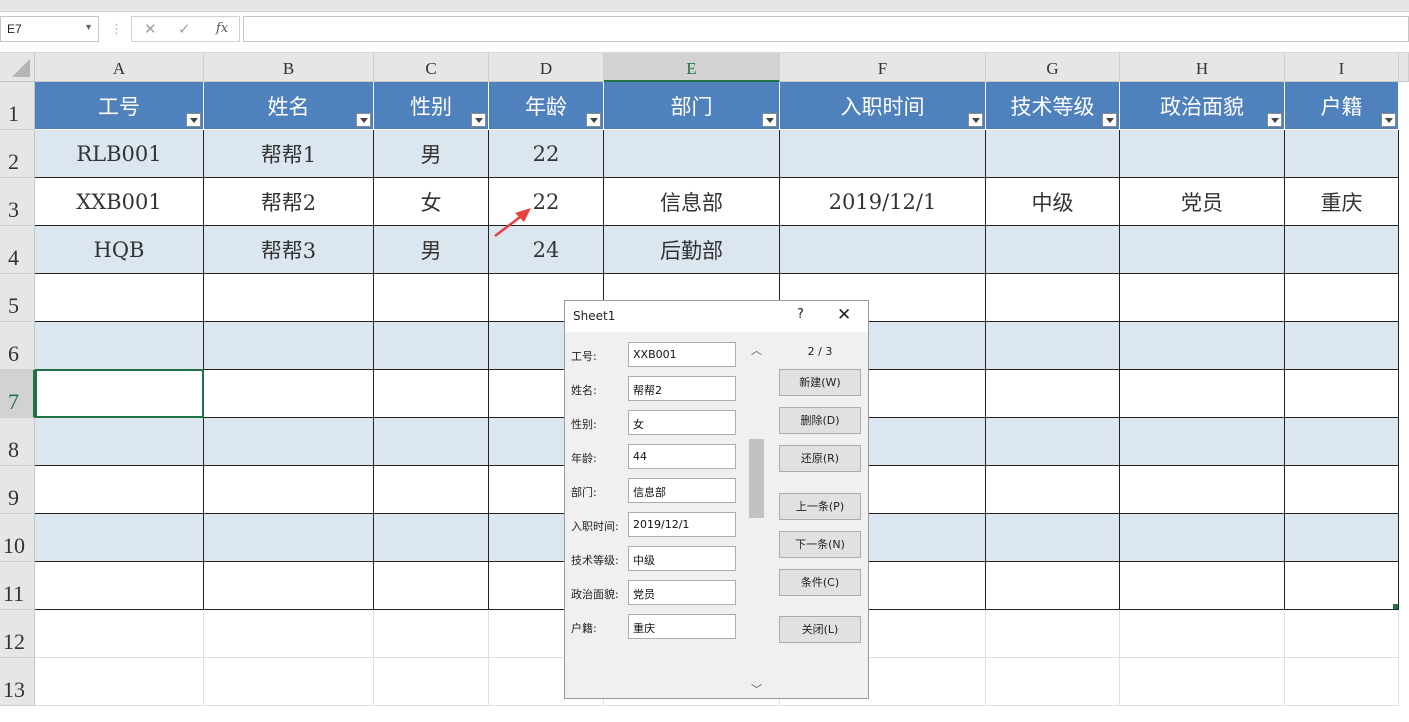 This screenshot has height=722, width=1409. What do you see at coordinates (756, 519) in the screenshot?
I see `record-scrollbar: ︿ ﹀` at bounding box center [756, 519].